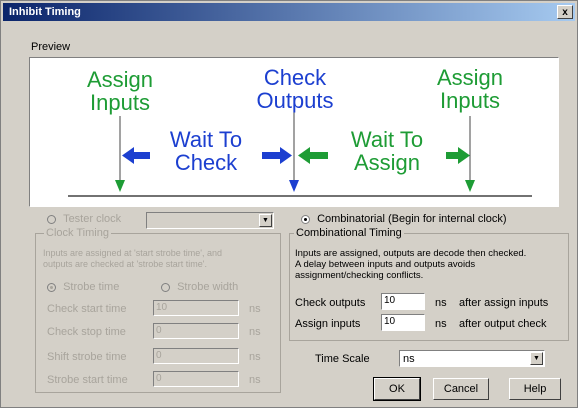  Describe the element at coordinates (328, 324) in the screenshot. I see `assign-inputs-label: Assign inputs` at that location.